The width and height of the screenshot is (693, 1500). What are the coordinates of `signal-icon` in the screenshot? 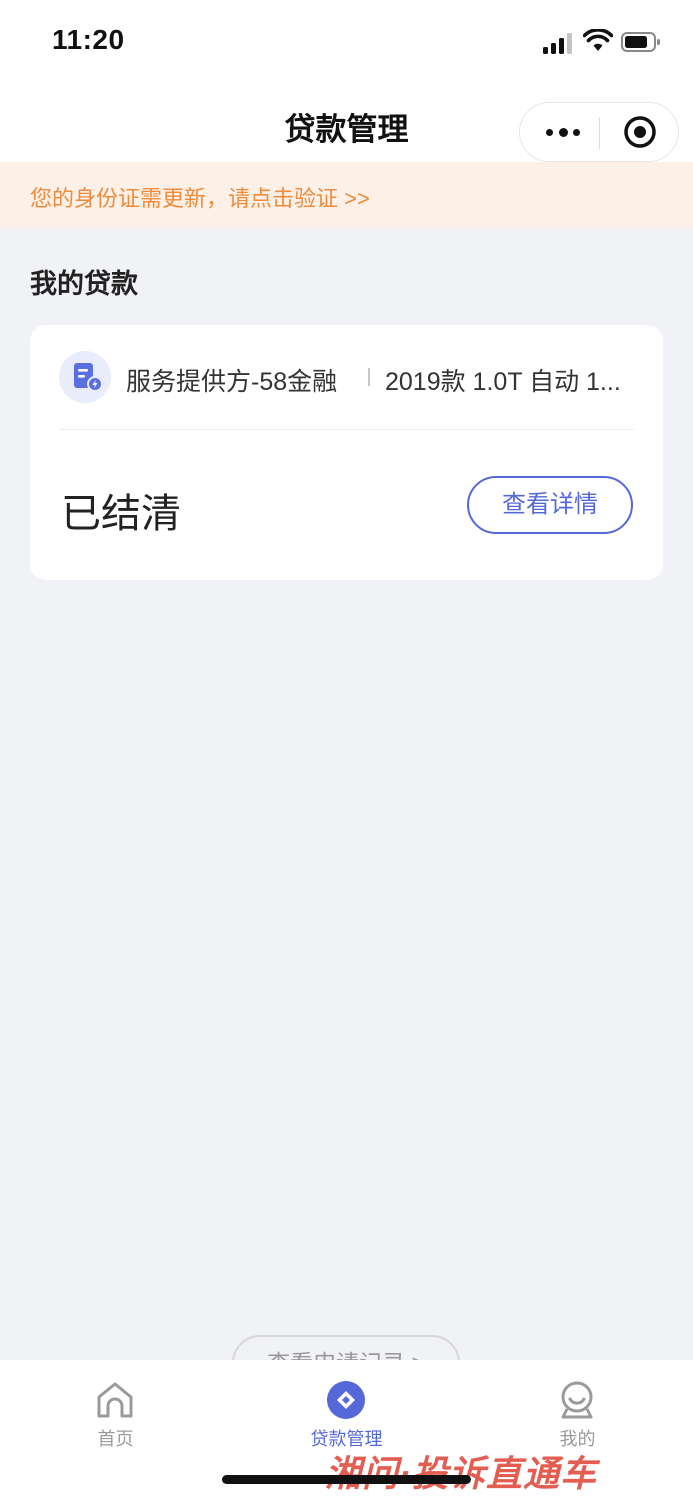 It's located at (559, 43).